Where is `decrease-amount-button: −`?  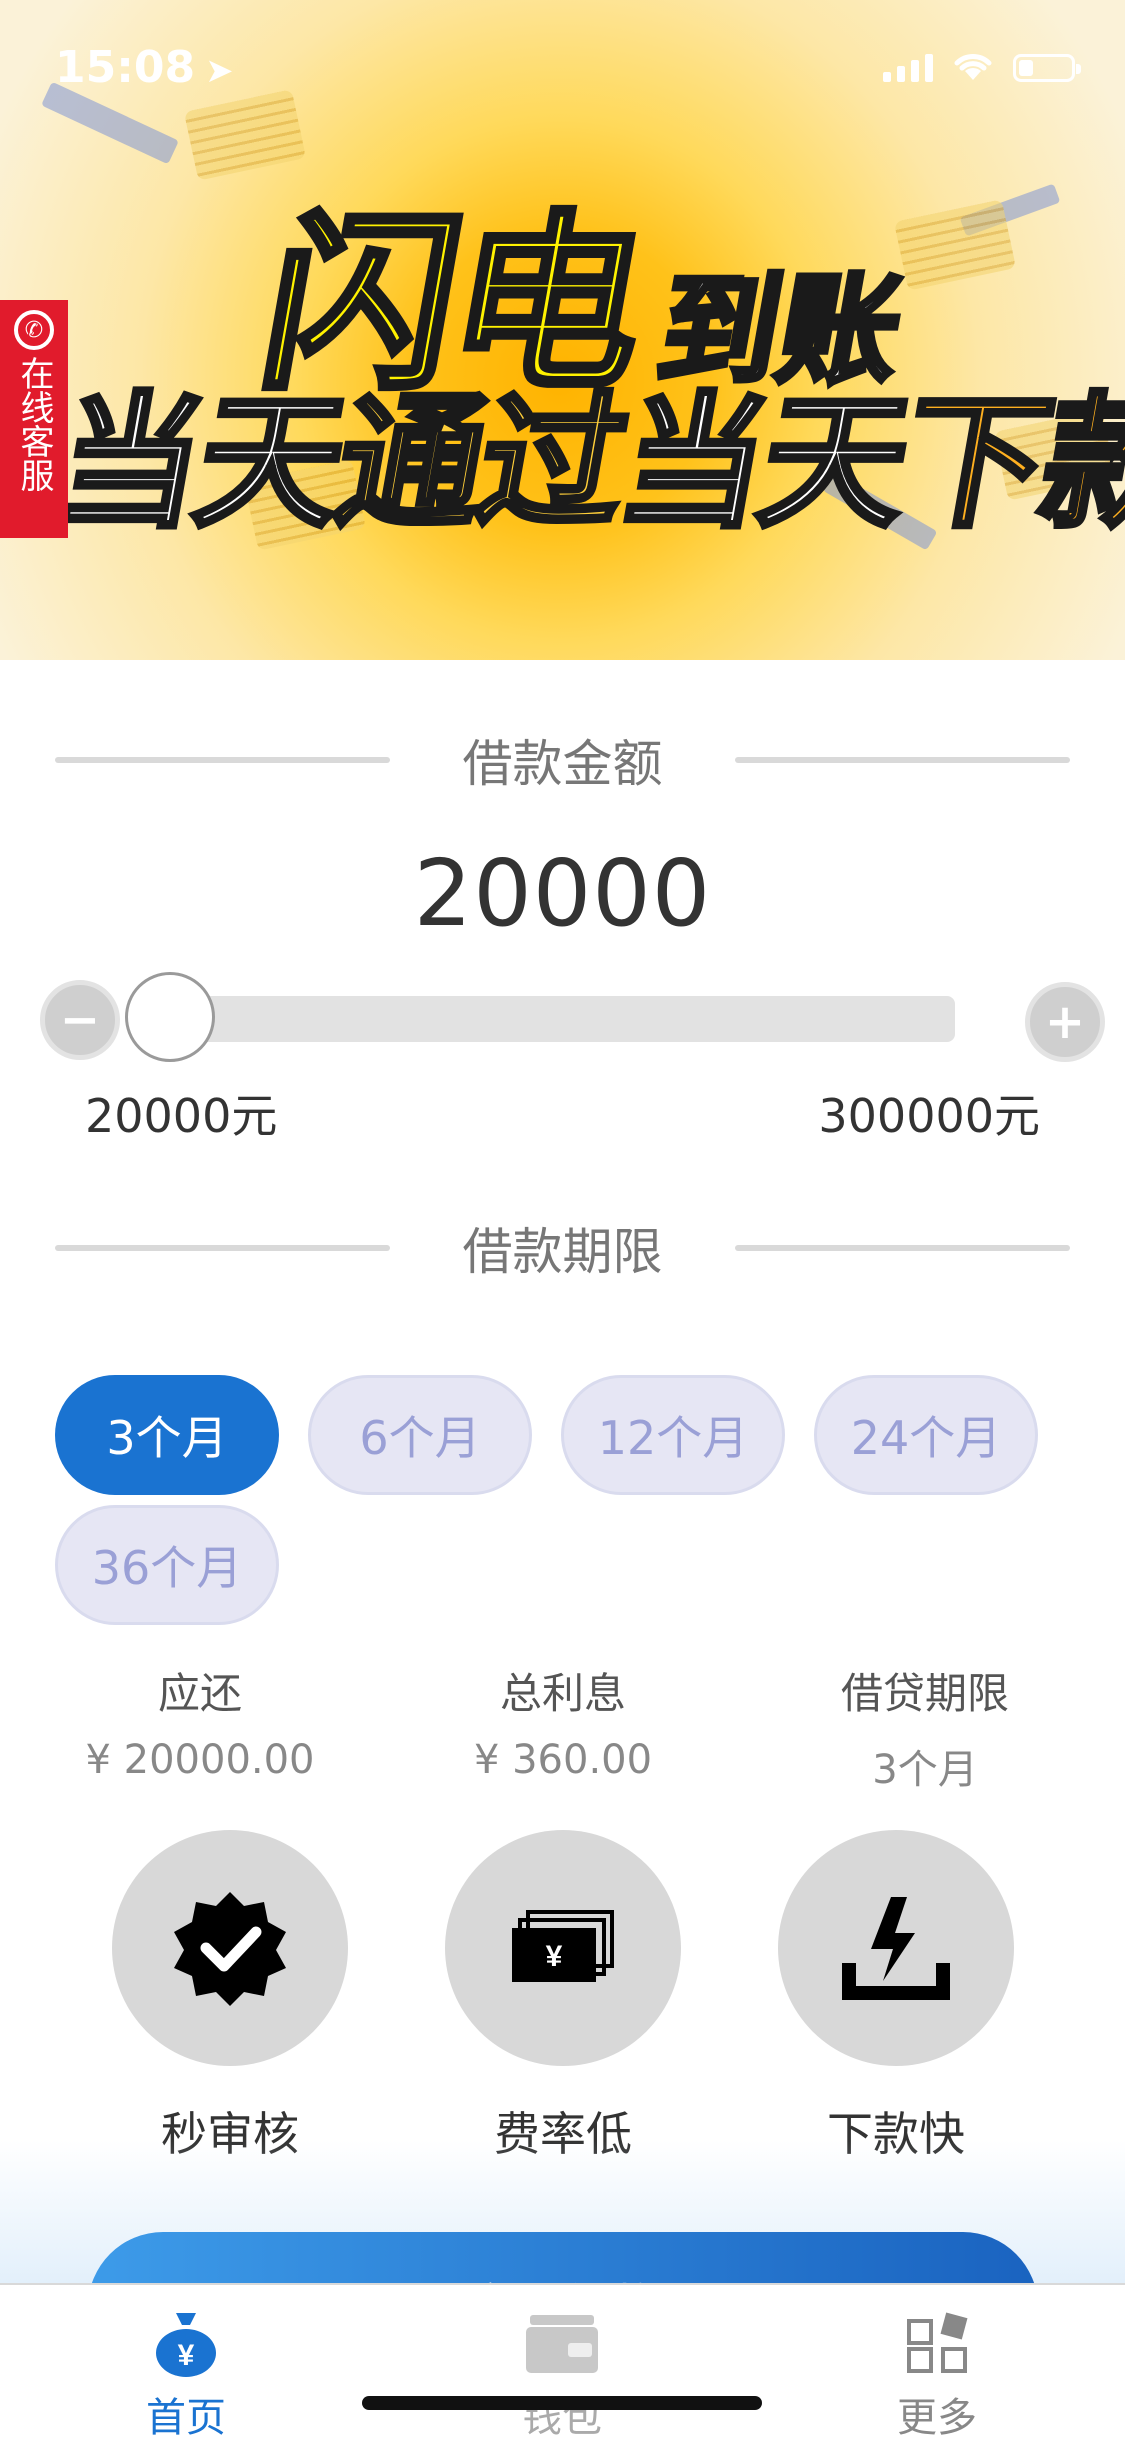
decrease-amount-button: − is located at coordinates (80, 1020).